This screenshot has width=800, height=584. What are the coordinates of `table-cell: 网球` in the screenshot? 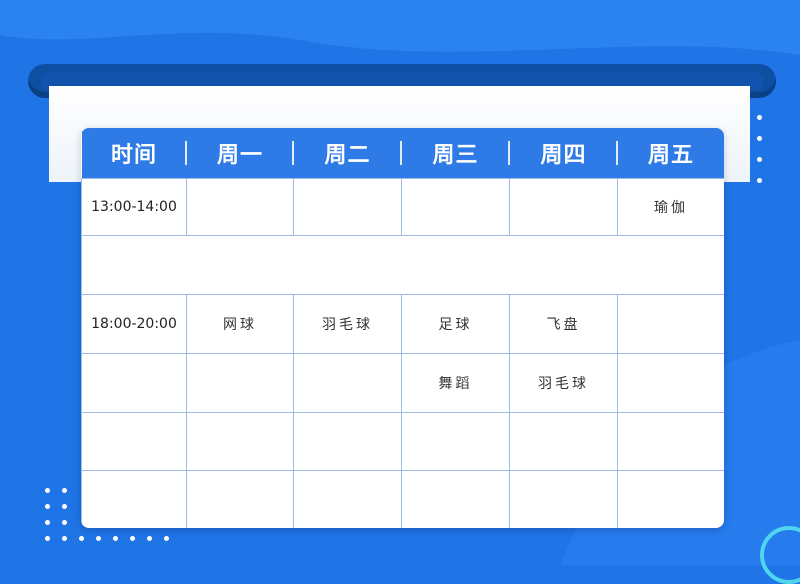 It's located at (240, 323).